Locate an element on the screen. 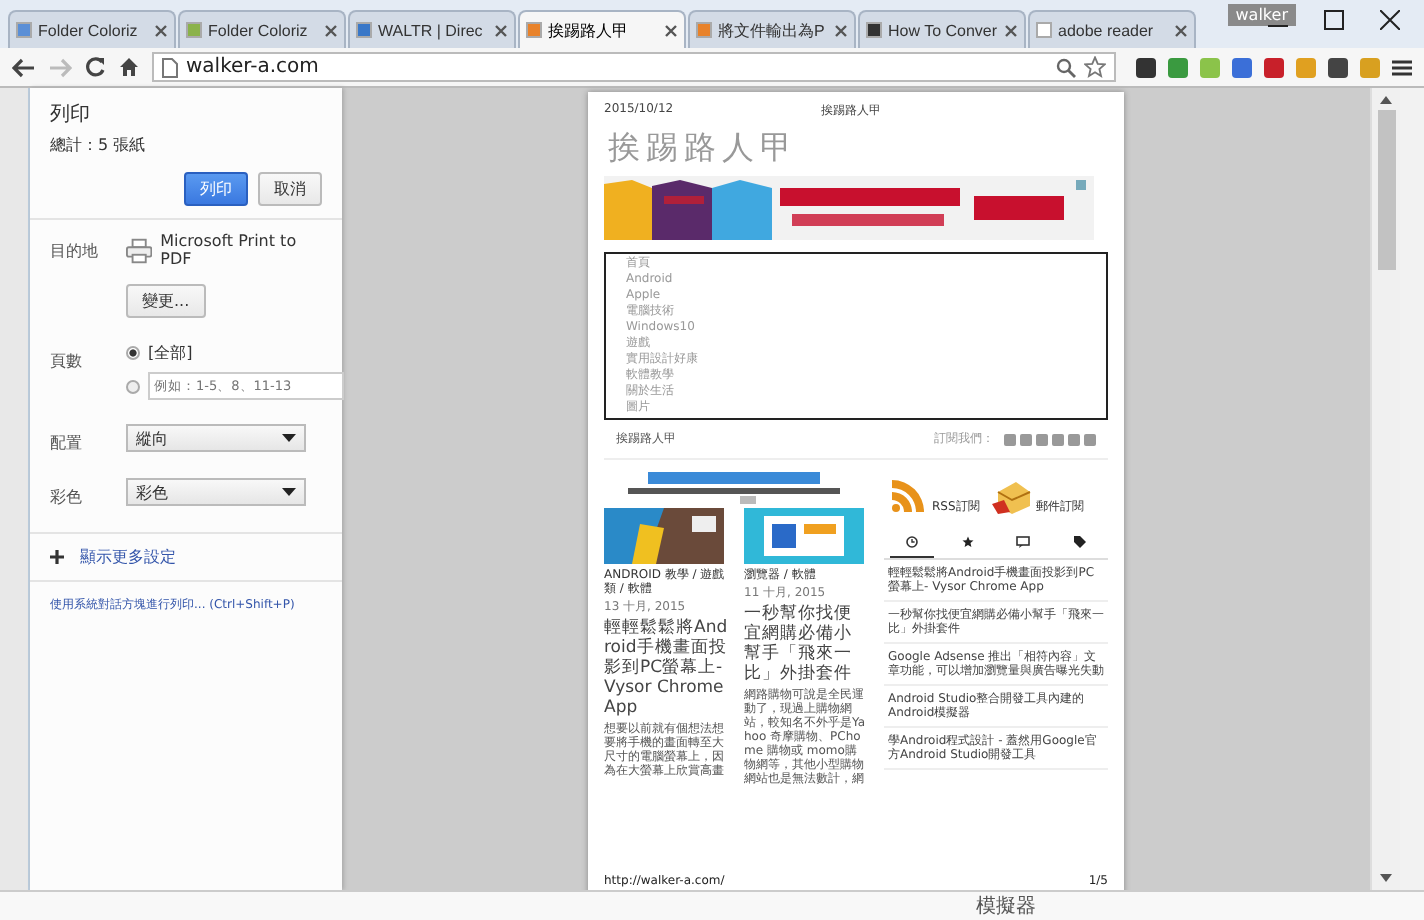  dialog-title: 列印 is located at coordinates (71, 114).